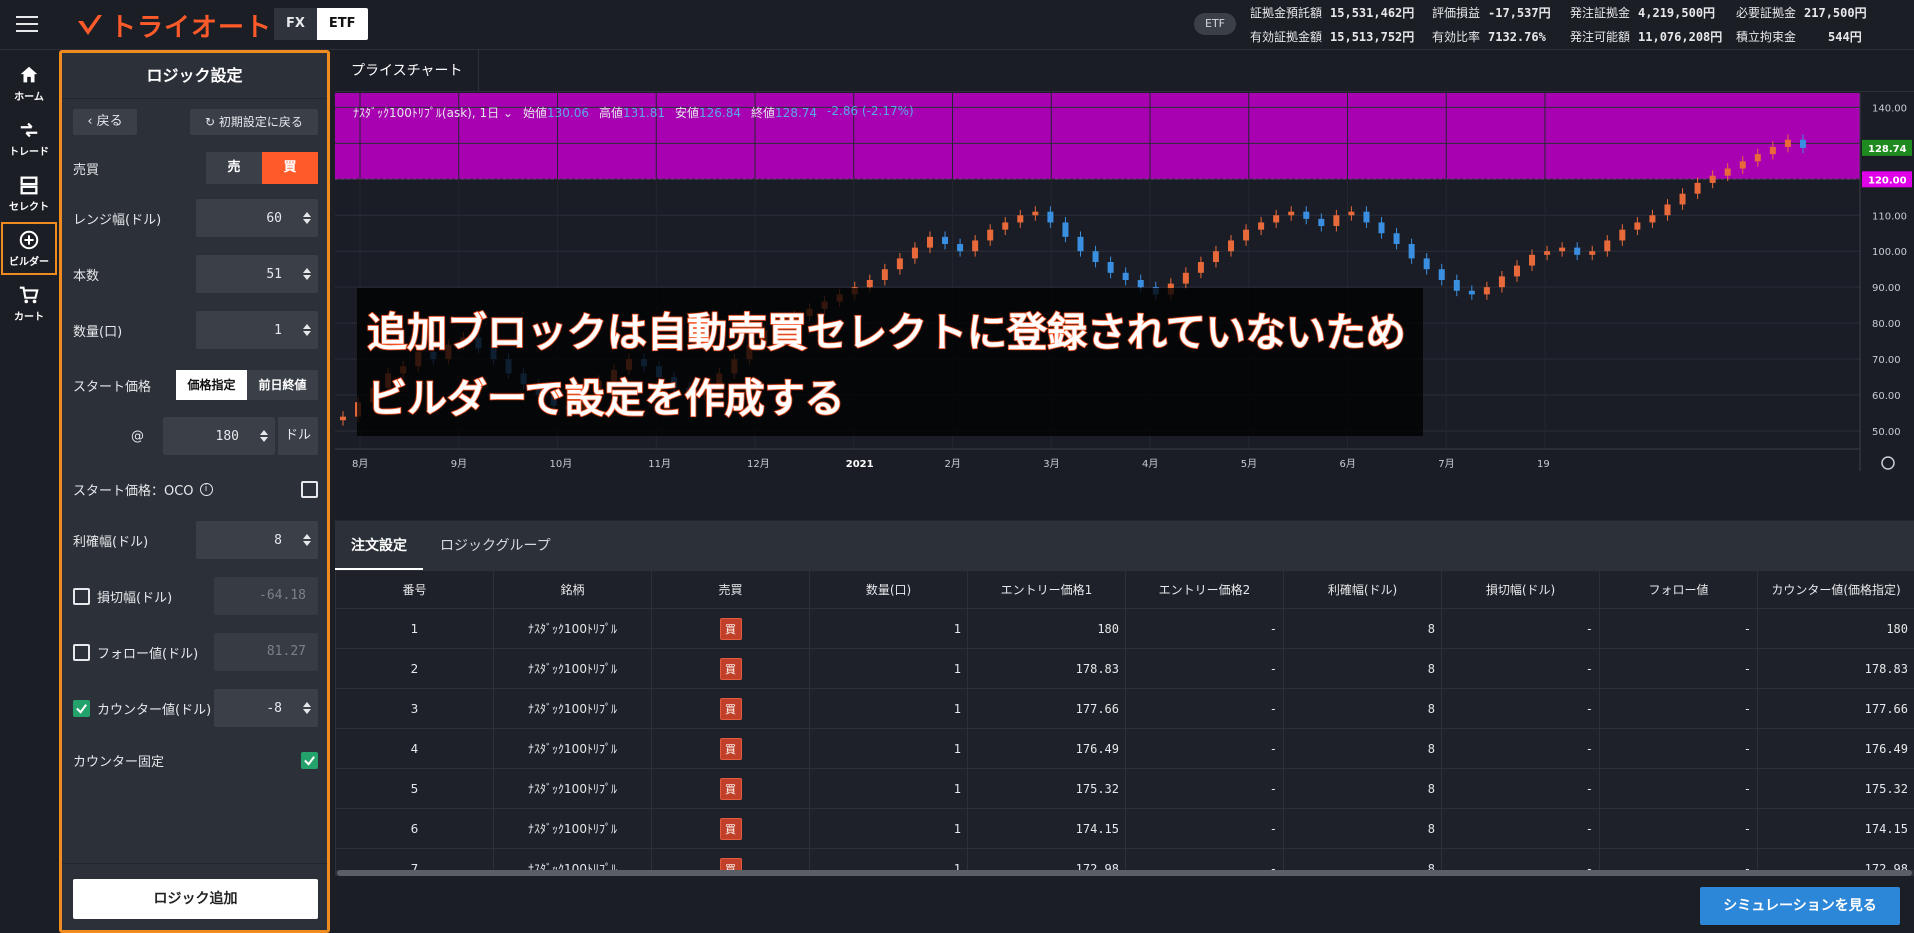 The image size is (1914, 933). What do you see at coordinates (211, 385) in the screenshot?
I see `price-specify-option: 価格指定` at bounding box center [211, 385].